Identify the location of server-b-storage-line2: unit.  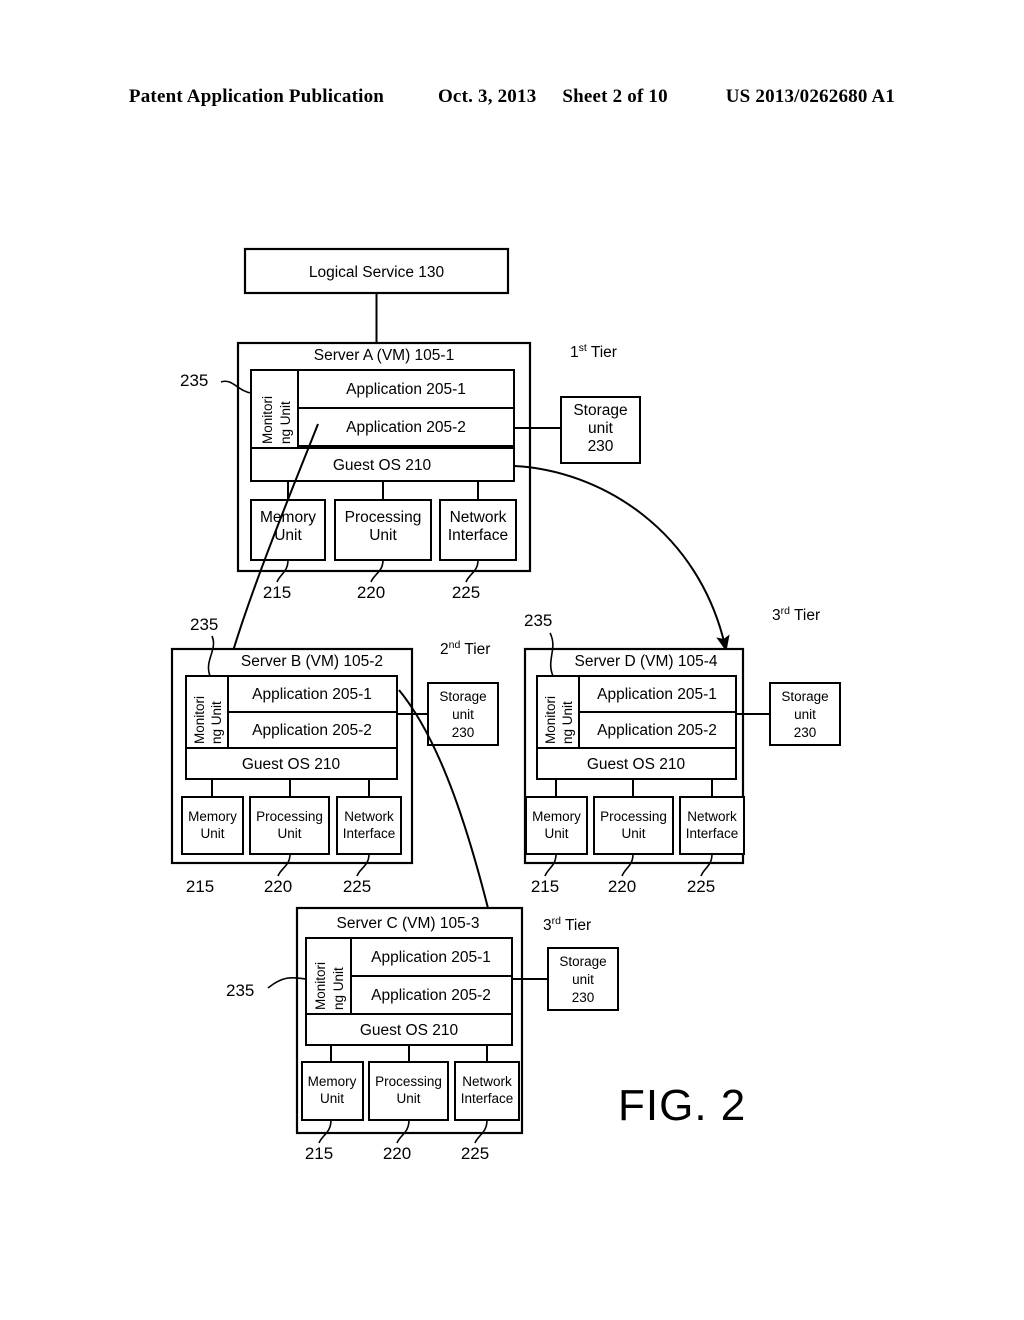
(463, 714).